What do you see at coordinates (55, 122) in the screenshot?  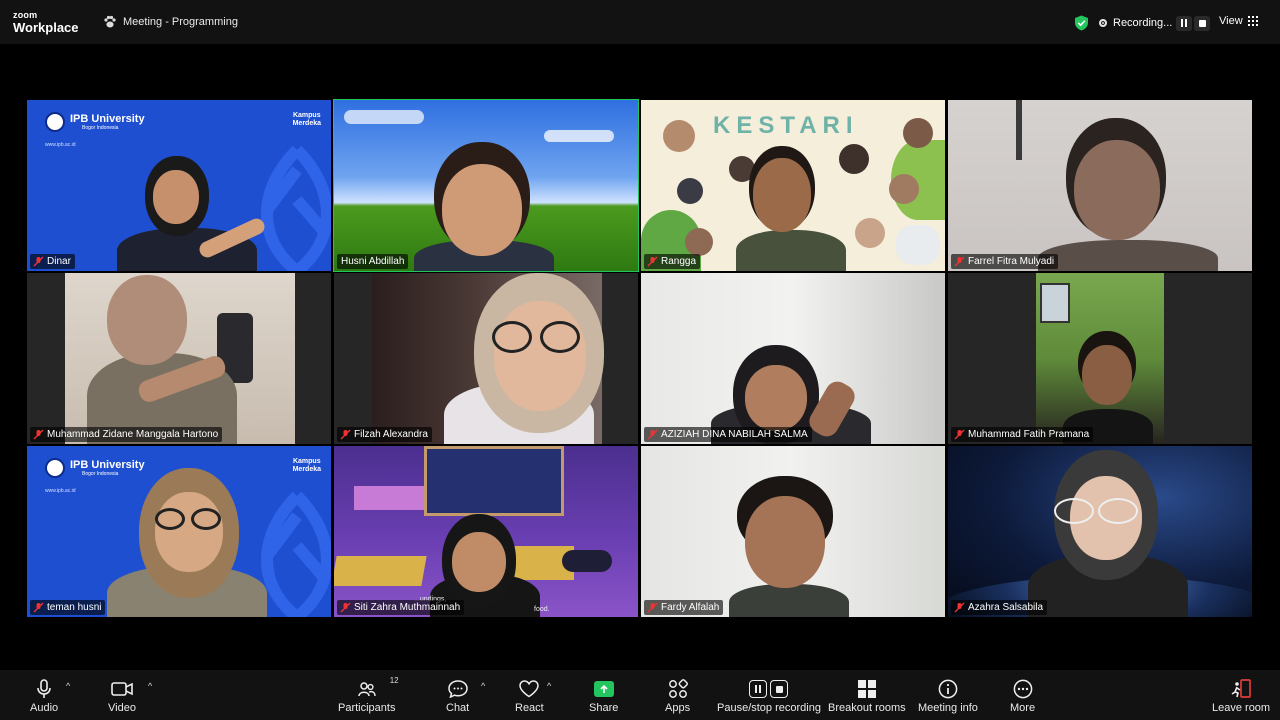 I see `ipb-seal-icon` at bounding box center [55, 122].